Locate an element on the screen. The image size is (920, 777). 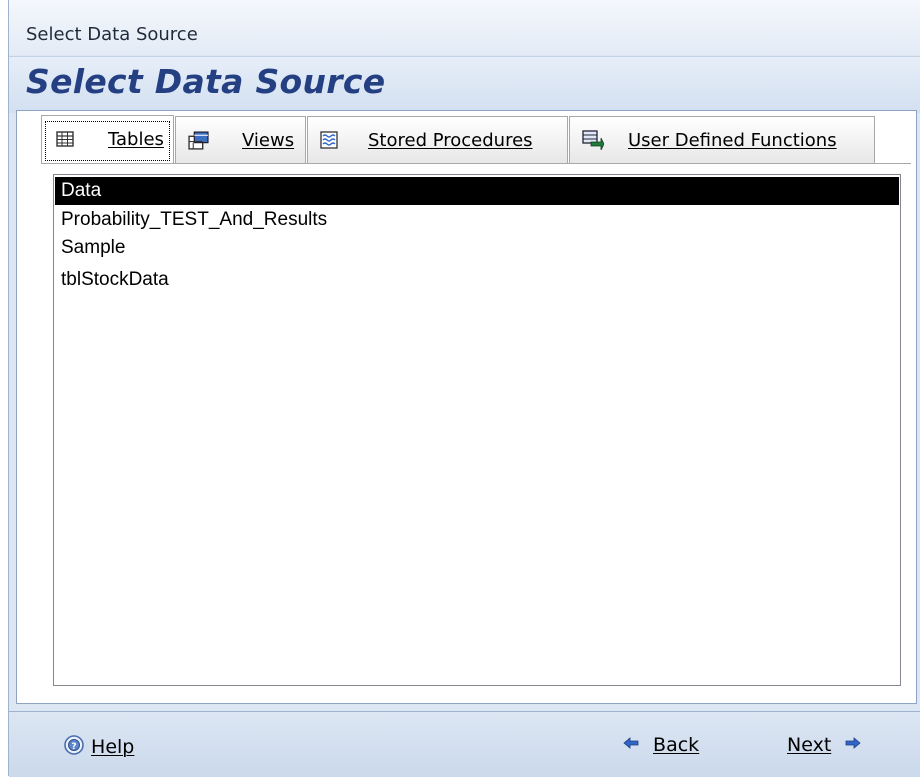
tab-stored-procedures-label: Stored Procedures is located at coordinates (450, 140).